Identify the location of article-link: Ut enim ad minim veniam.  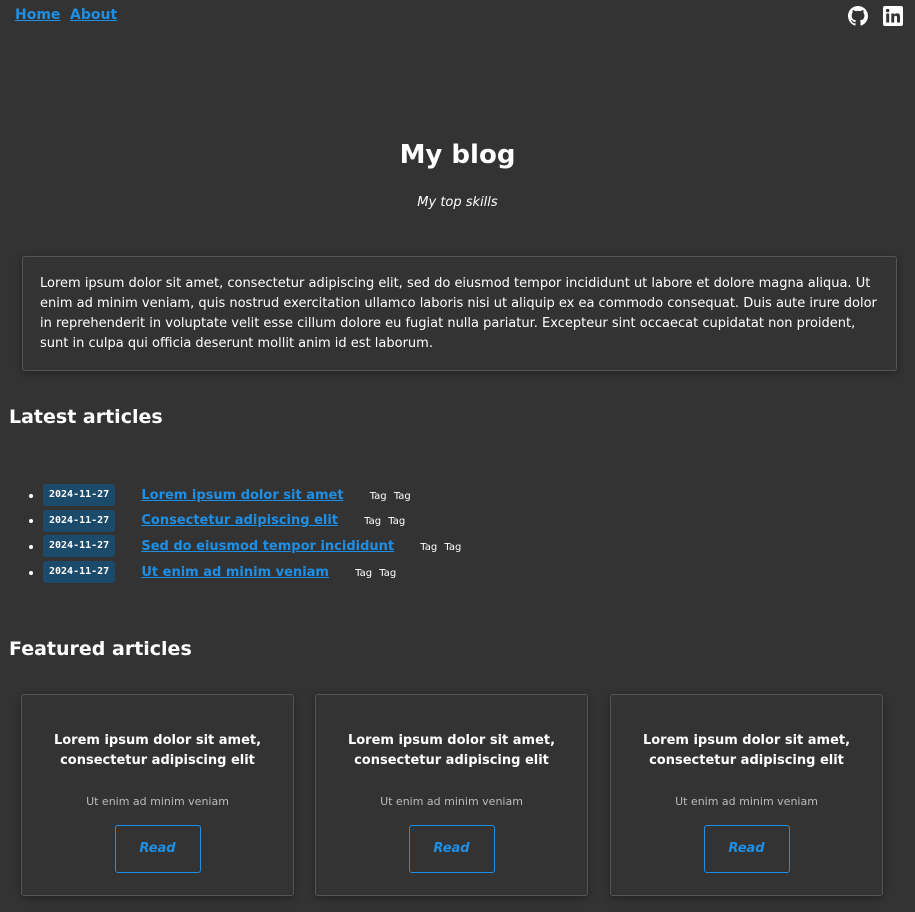
(235, 572).